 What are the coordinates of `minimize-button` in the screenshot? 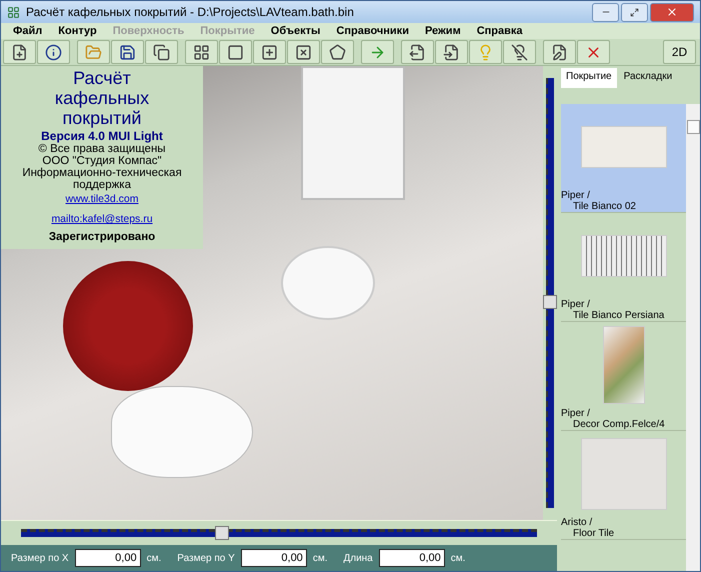 It's located at (605, 12).